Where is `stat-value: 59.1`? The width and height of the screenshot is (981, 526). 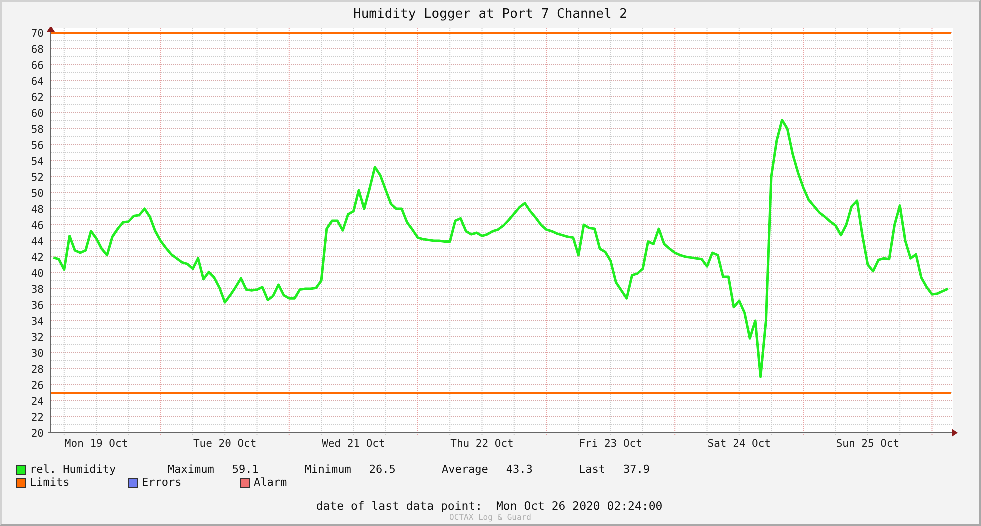
stat-value: 59.1 is located at coordinates (245, 469).